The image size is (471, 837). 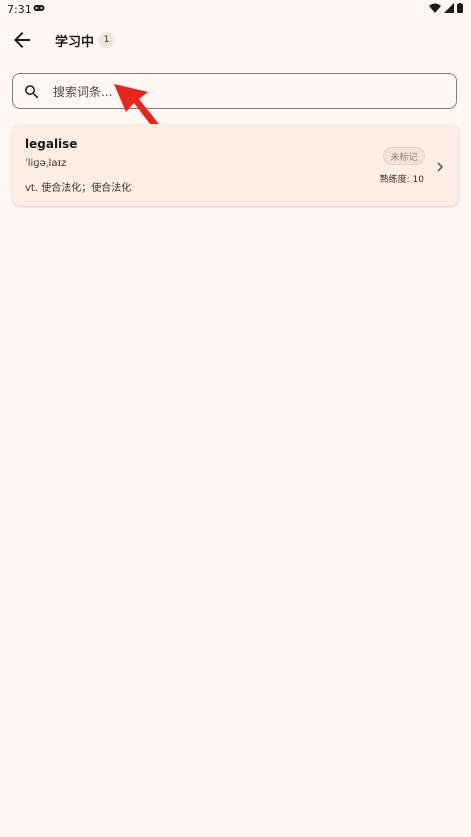 I want to click on search-box, so click(x=234, y=91).